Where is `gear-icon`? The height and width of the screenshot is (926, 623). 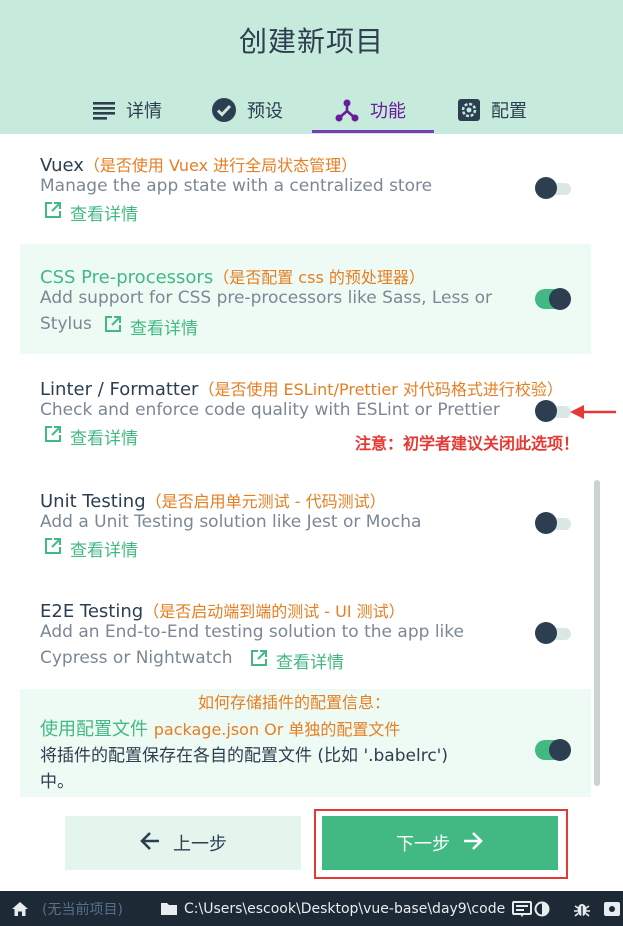 gear-icon is located at coordinates (469, 110).